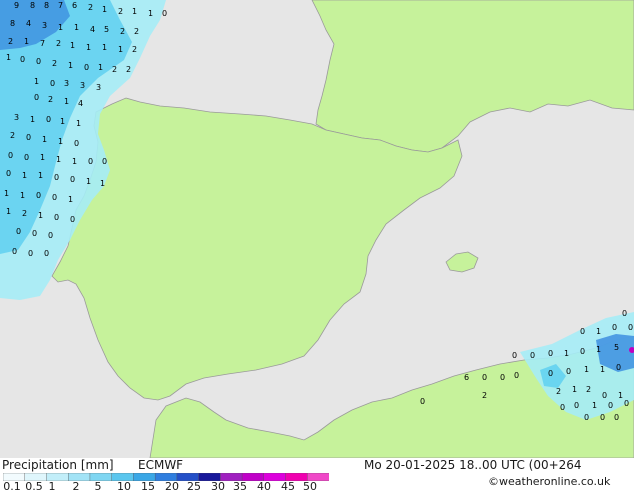 The height and width of the screenshot is (493, 634). What do you see at coordinates (98, 486) in the screenshot?
I see `colorbar-tick-label: 5` at bounding box center [98, 486].